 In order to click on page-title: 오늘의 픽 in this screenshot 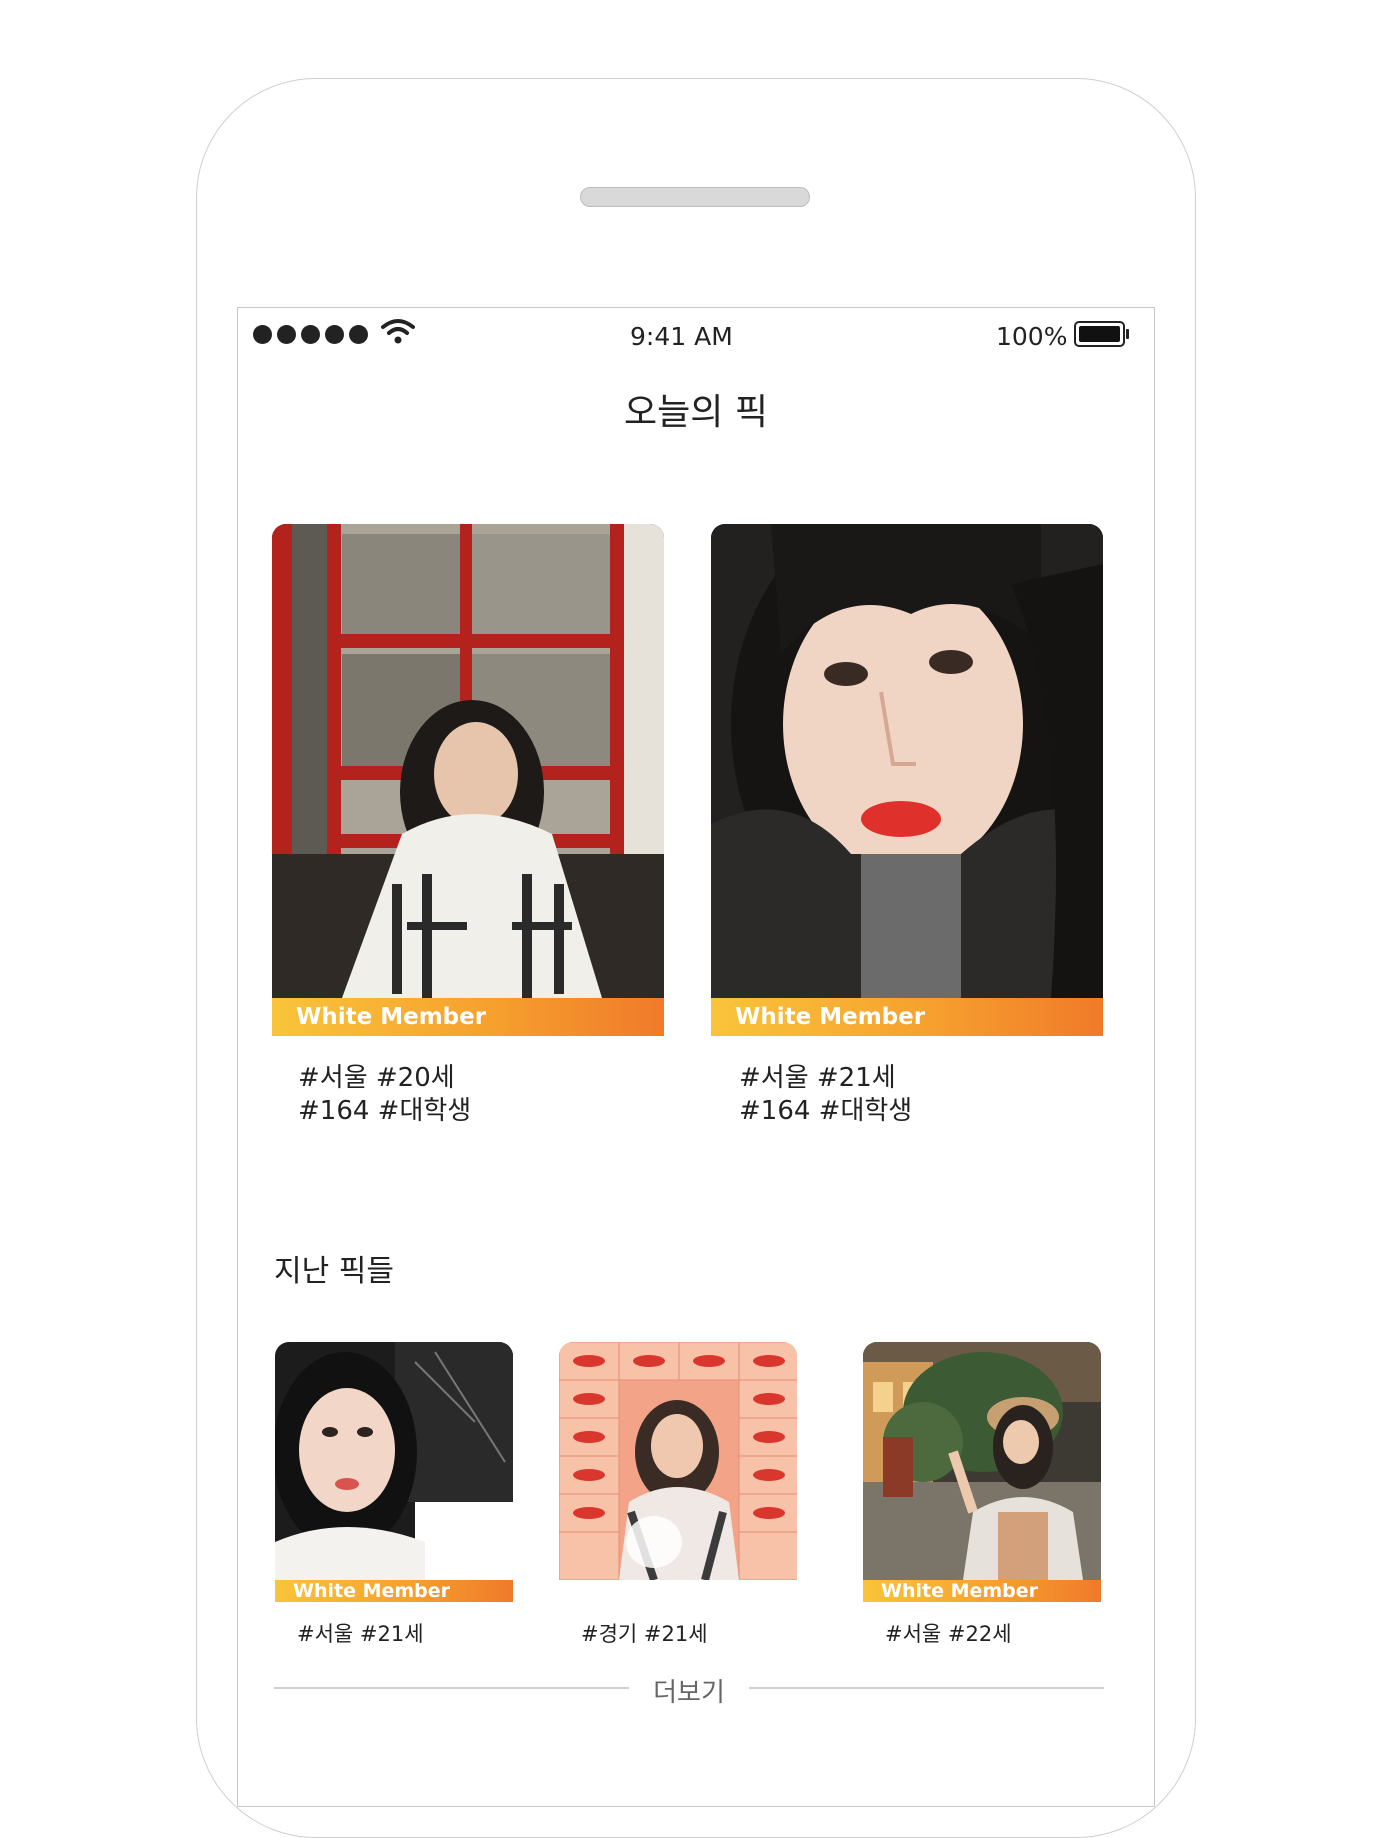, I will do `click(696, 412)`.